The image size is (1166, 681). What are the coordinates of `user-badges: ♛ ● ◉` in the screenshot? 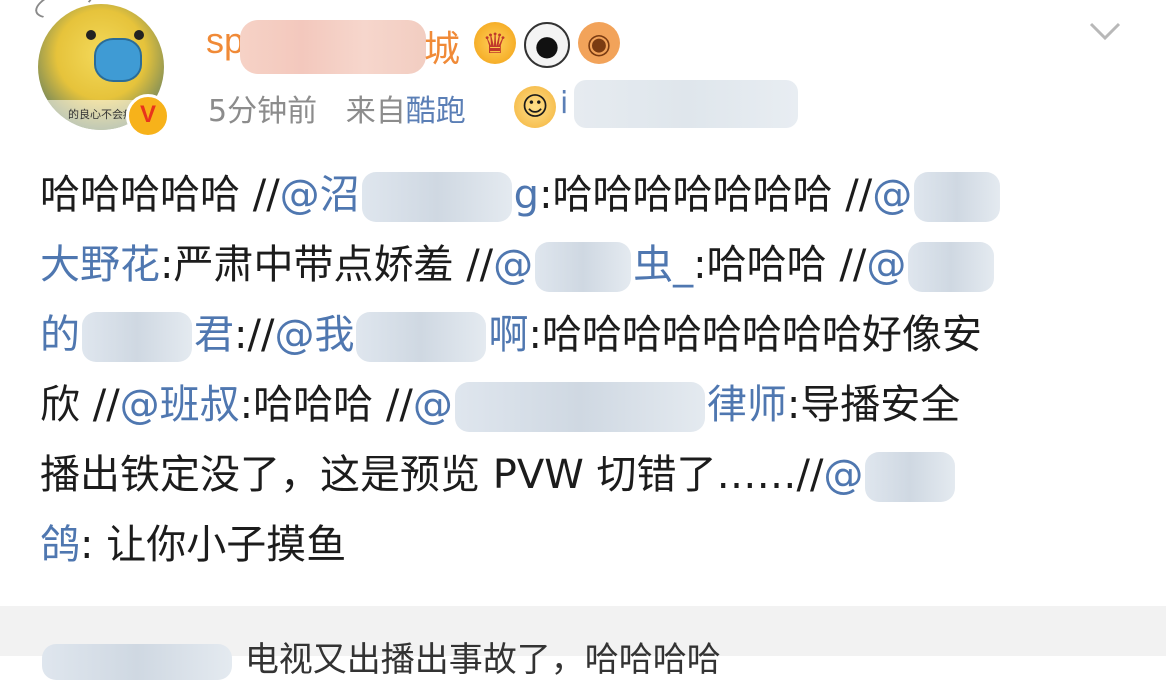 It's located at (547, 45).